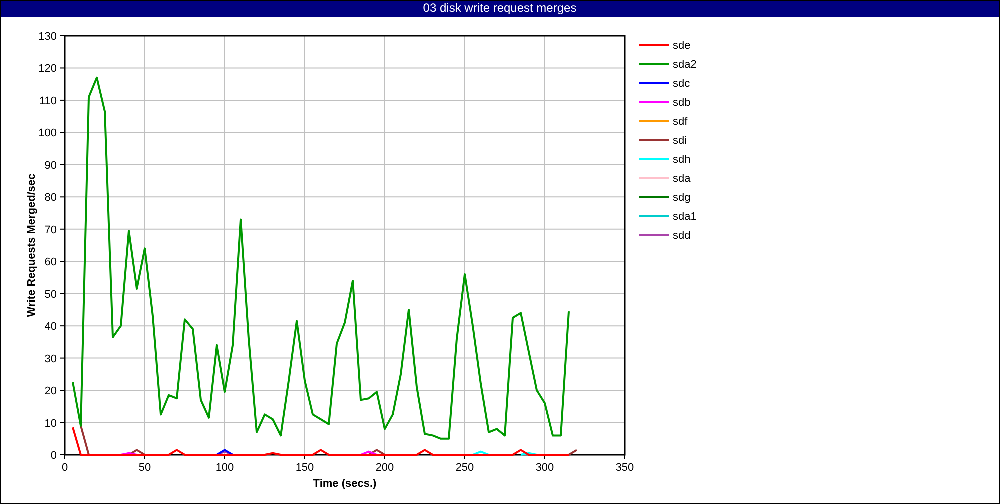 The image size is (1000, 504). What do you see at coordinates (665, 236) in the screenshot?
I see `legend-item: sdd` at bounding box center [665, 236].